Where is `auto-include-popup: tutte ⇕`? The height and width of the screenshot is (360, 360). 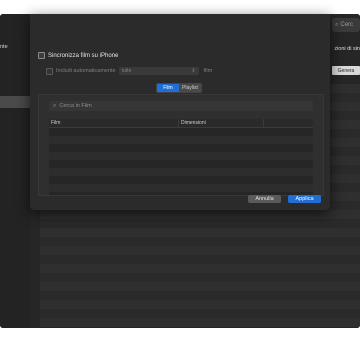
auto-include-popup: tutte ⇕ is located at coordinates (158, 71).